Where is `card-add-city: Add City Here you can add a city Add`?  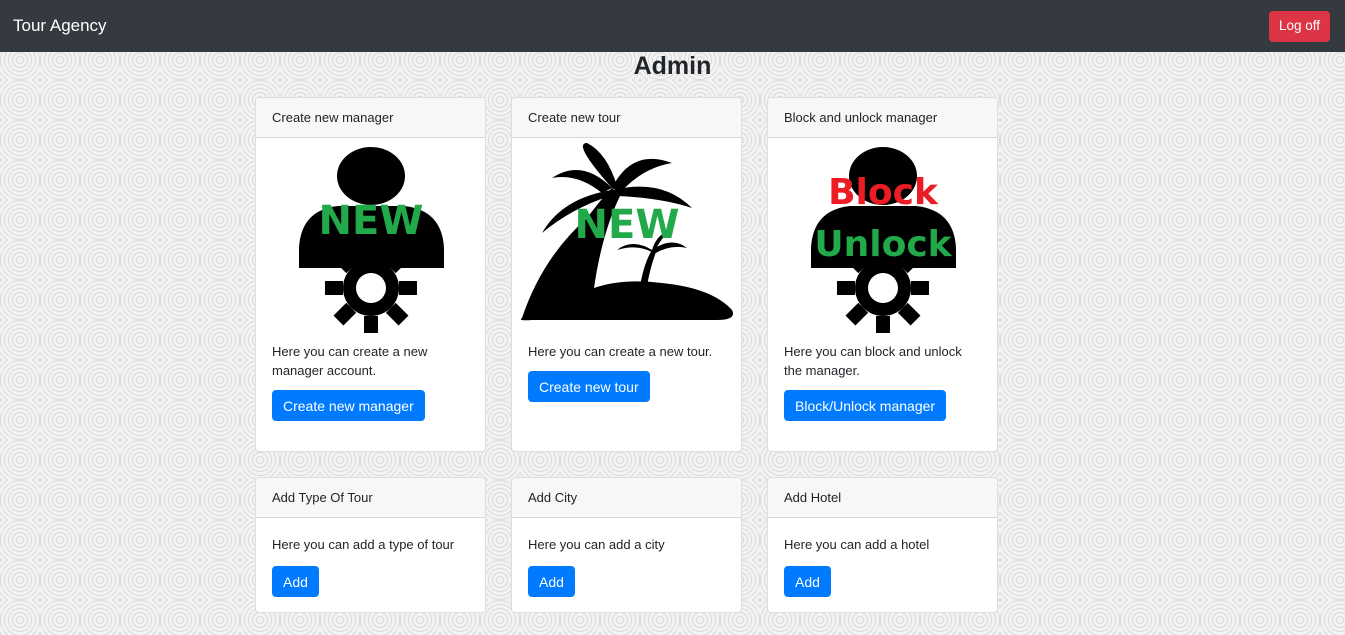 card-add-city: Add City Here you can add a city Add is located at coordinates (626, 545).